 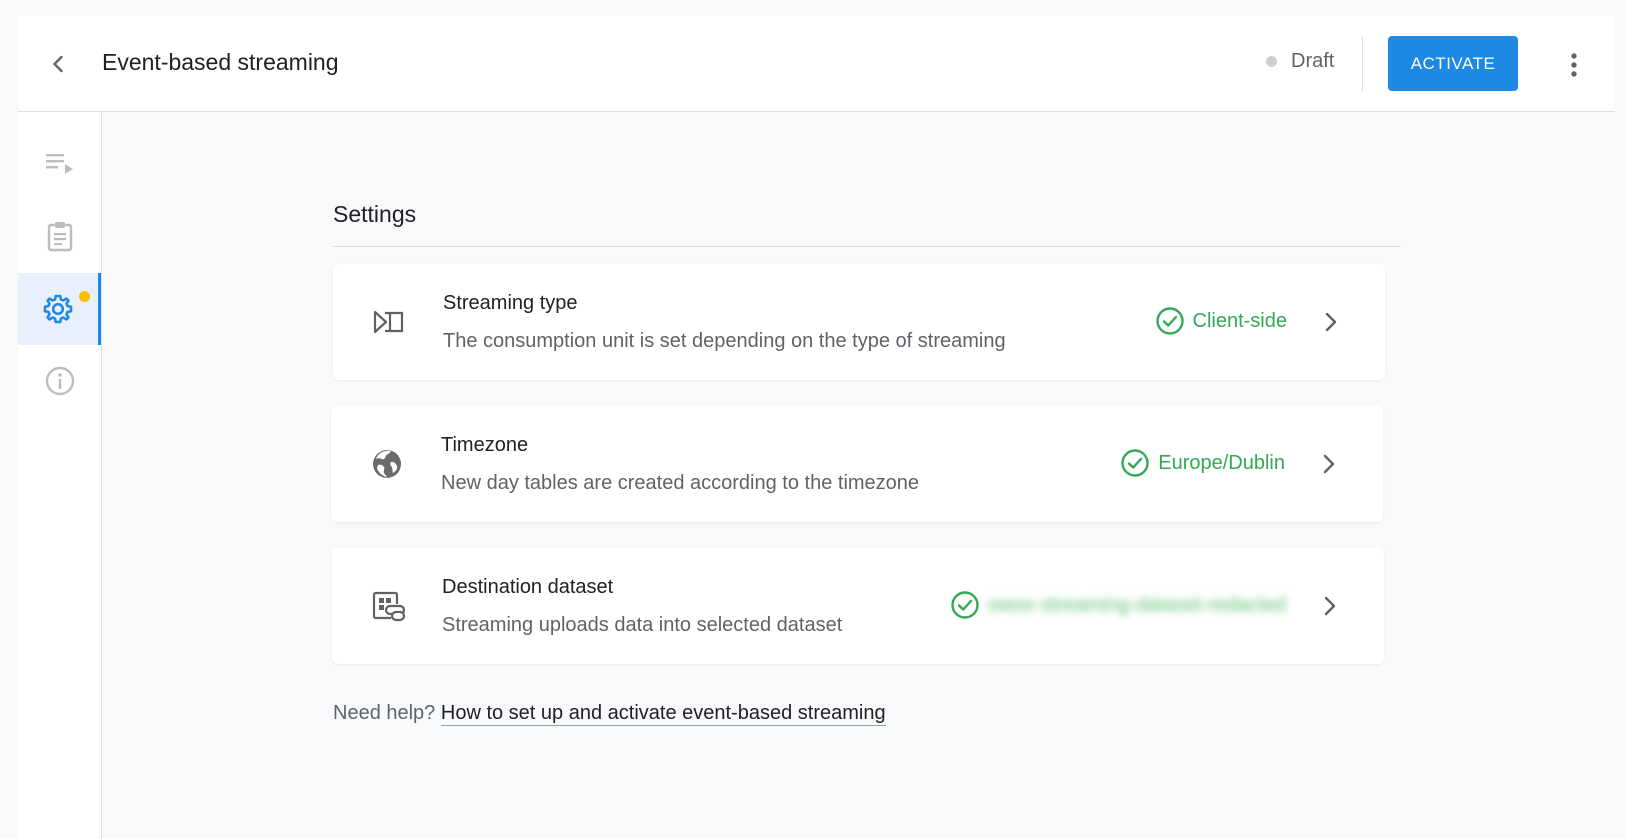 I want to click on more-vert-icon, so click(x=1574, y=65).